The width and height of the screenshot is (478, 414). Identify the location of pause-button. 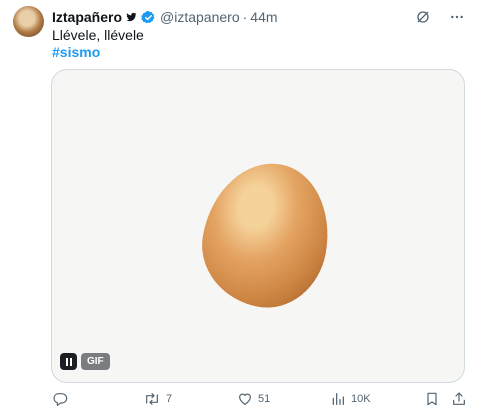
(68, 361).